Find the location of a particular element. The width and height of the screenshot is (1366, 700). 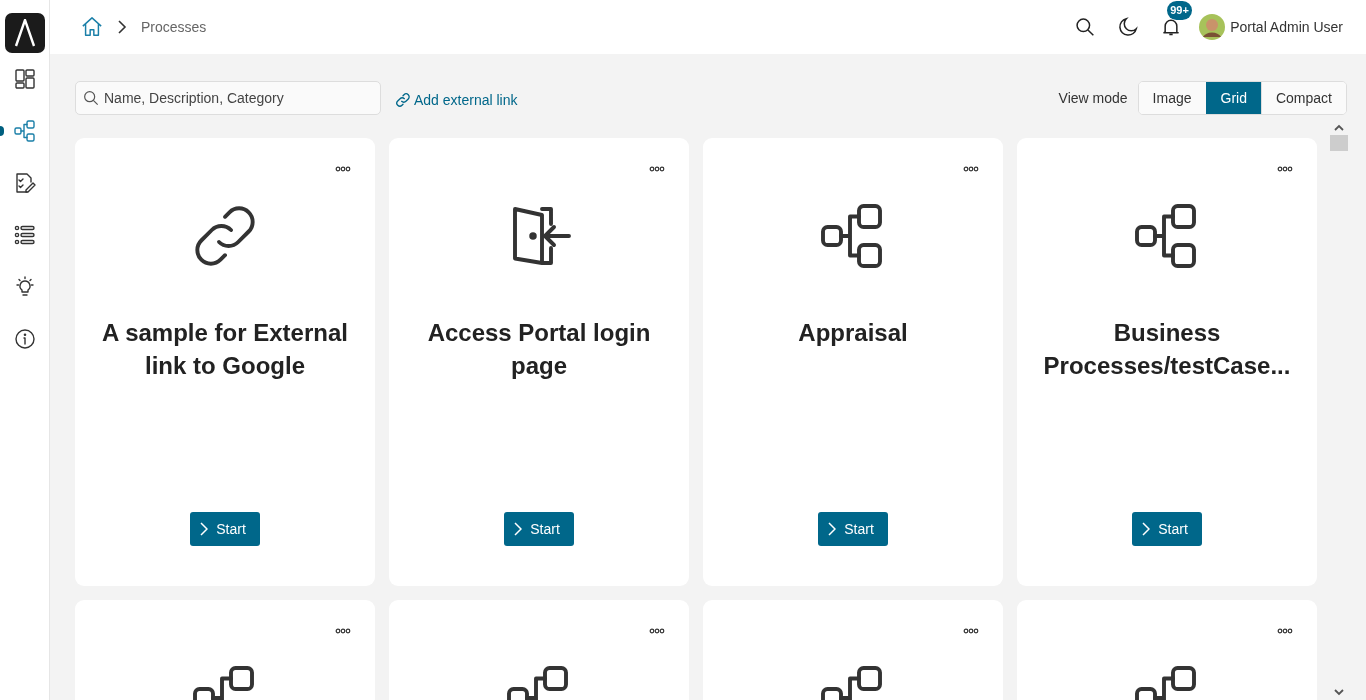

avatar-icon is located at coordinates (1212, 27).